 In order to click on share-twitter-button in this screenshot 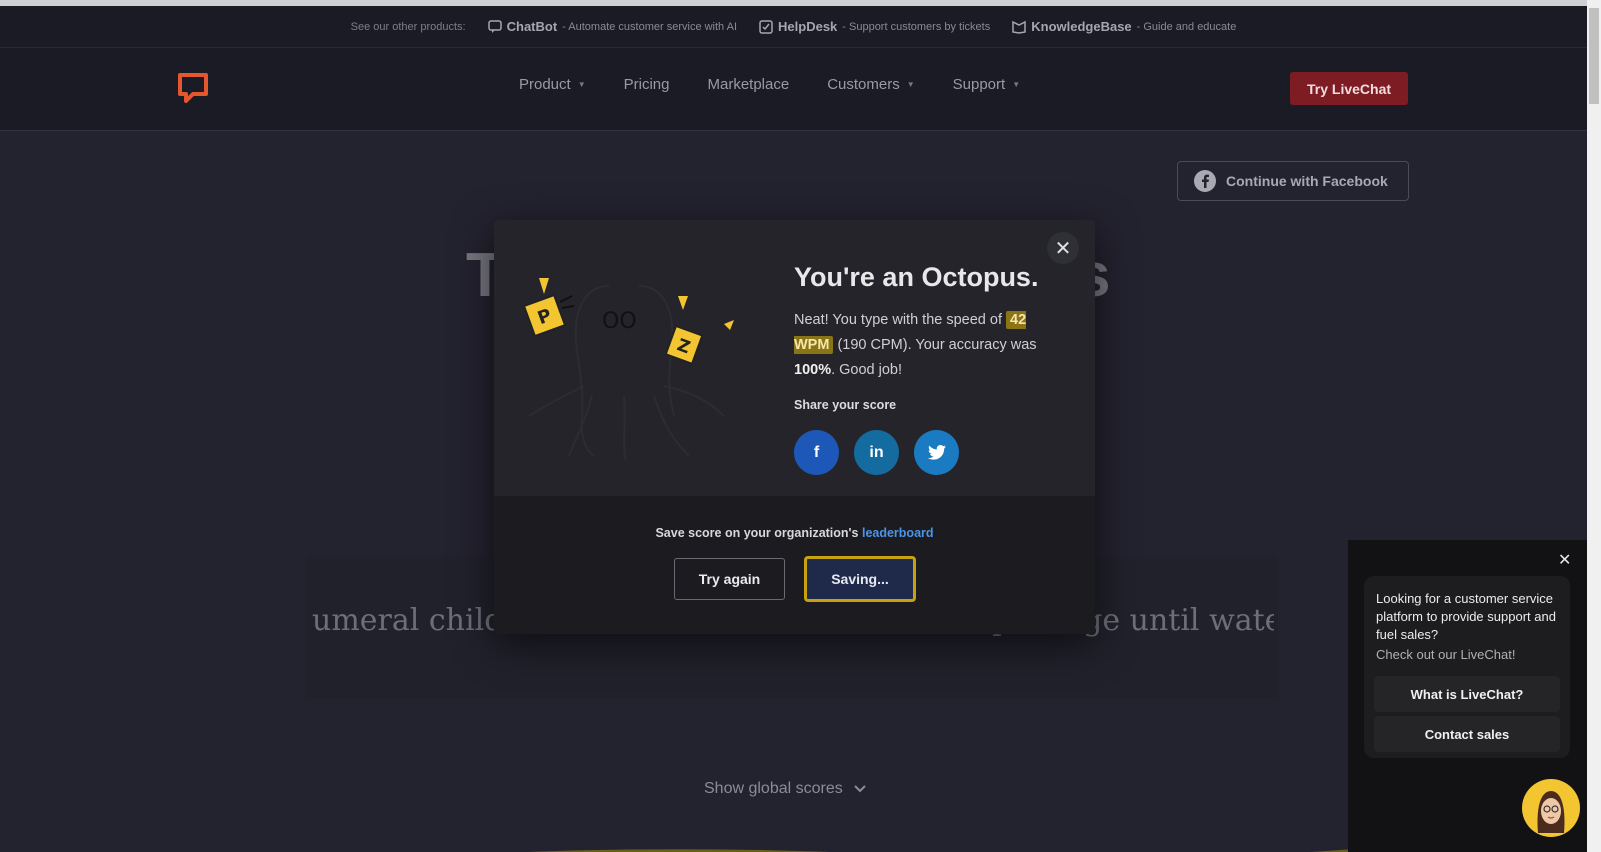, I will do `click(936, 452)`.